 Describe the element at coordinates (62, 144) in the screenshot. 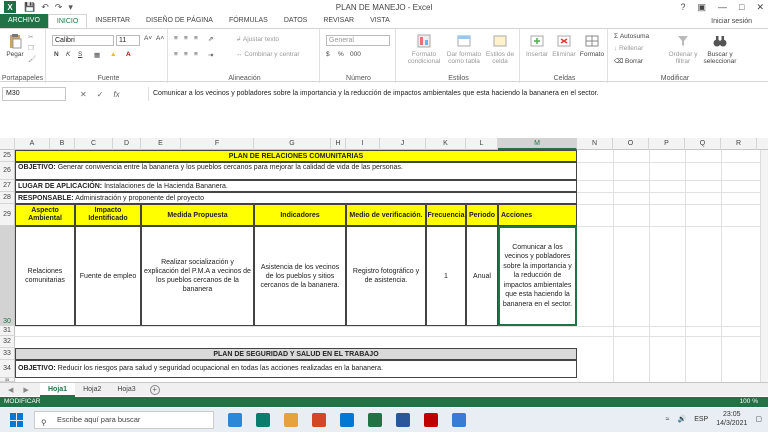

I see `col-header-b: B` at that location.